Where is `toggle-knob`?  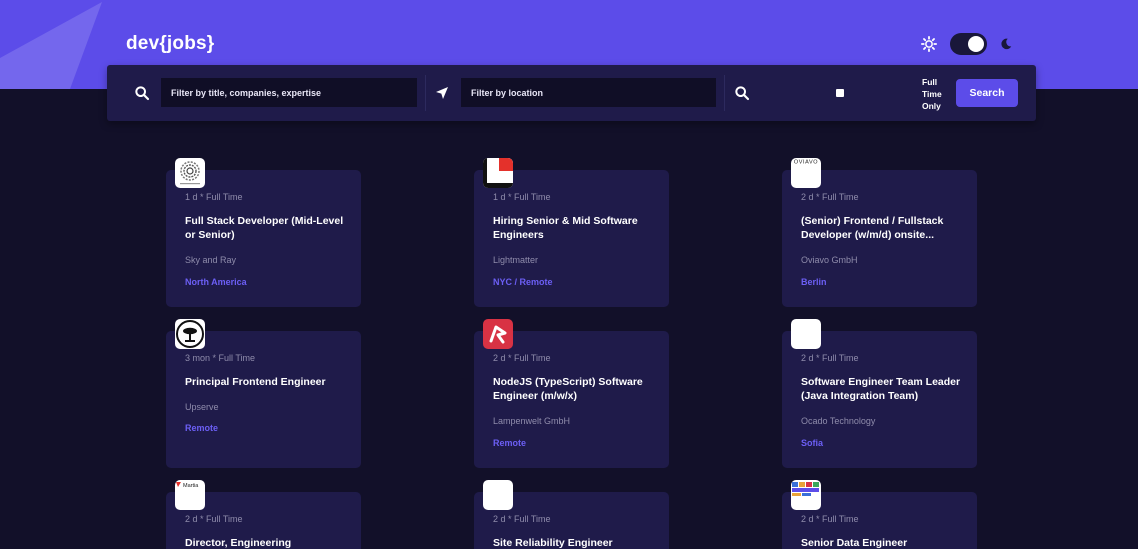
toggle-knob is located at coordinates (976, 44).